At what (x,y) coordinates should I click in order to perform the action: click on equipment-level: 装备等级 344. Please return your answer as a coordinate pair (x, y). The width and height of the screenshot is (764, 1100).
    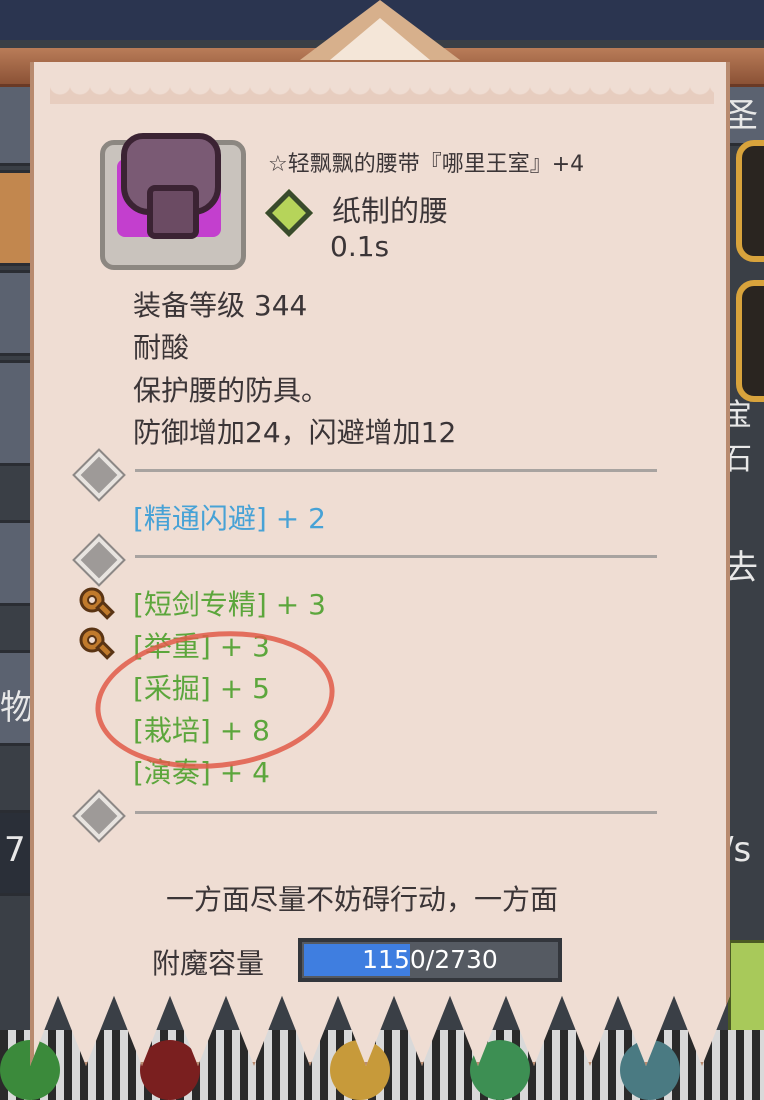
    Looking at the image, I should click on (220, 305).